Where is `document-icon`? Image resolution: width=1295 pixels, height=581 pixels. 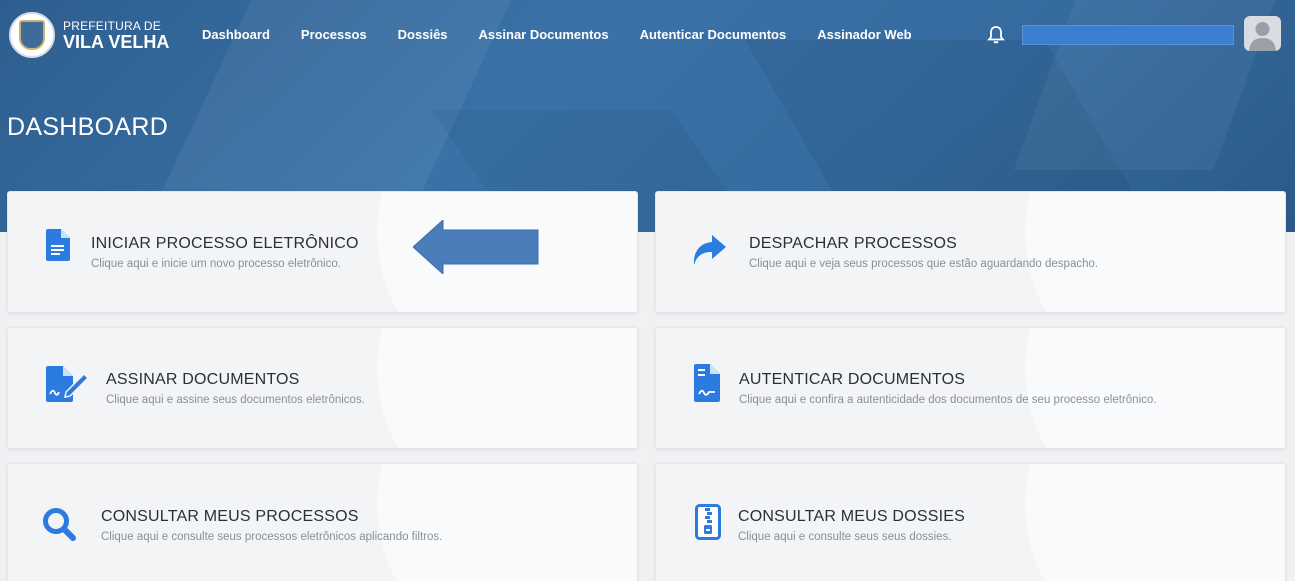
document-icon is located at coordinates (58, 247).